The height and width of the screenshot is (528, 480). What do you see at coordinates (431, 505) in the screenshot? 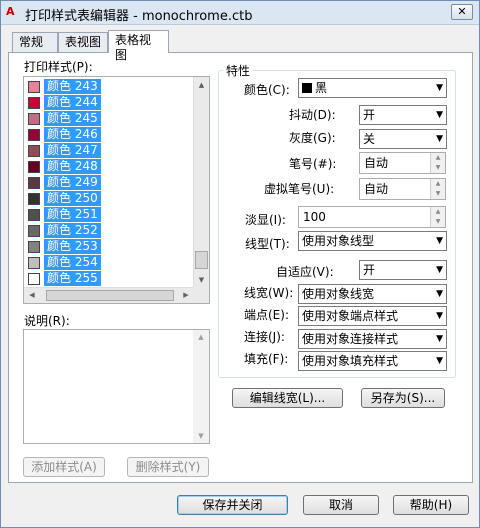
I see `help-button: 帮助(H)` at bounding box center [431, 505].